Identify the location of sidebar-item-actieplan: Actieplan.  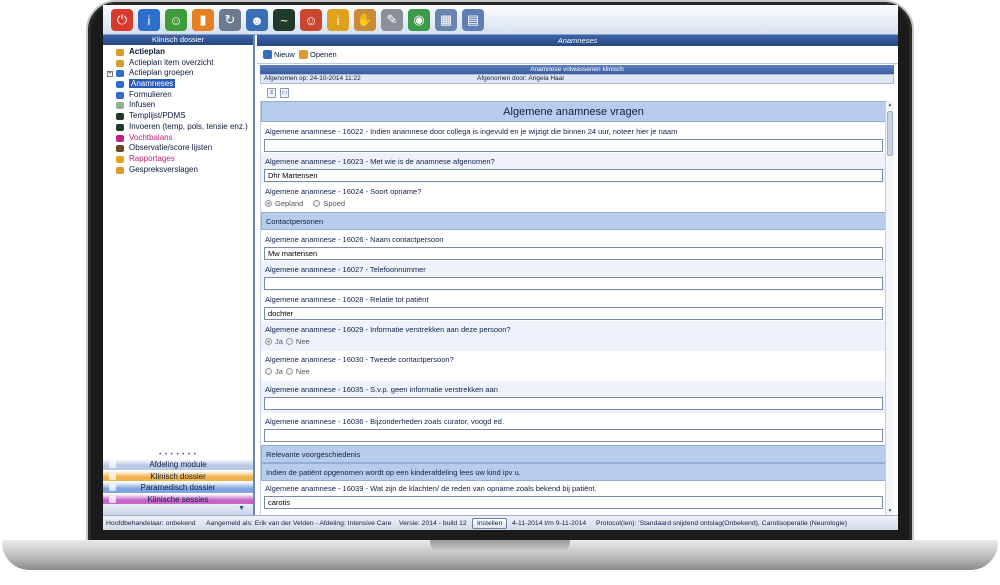
(178, 52).